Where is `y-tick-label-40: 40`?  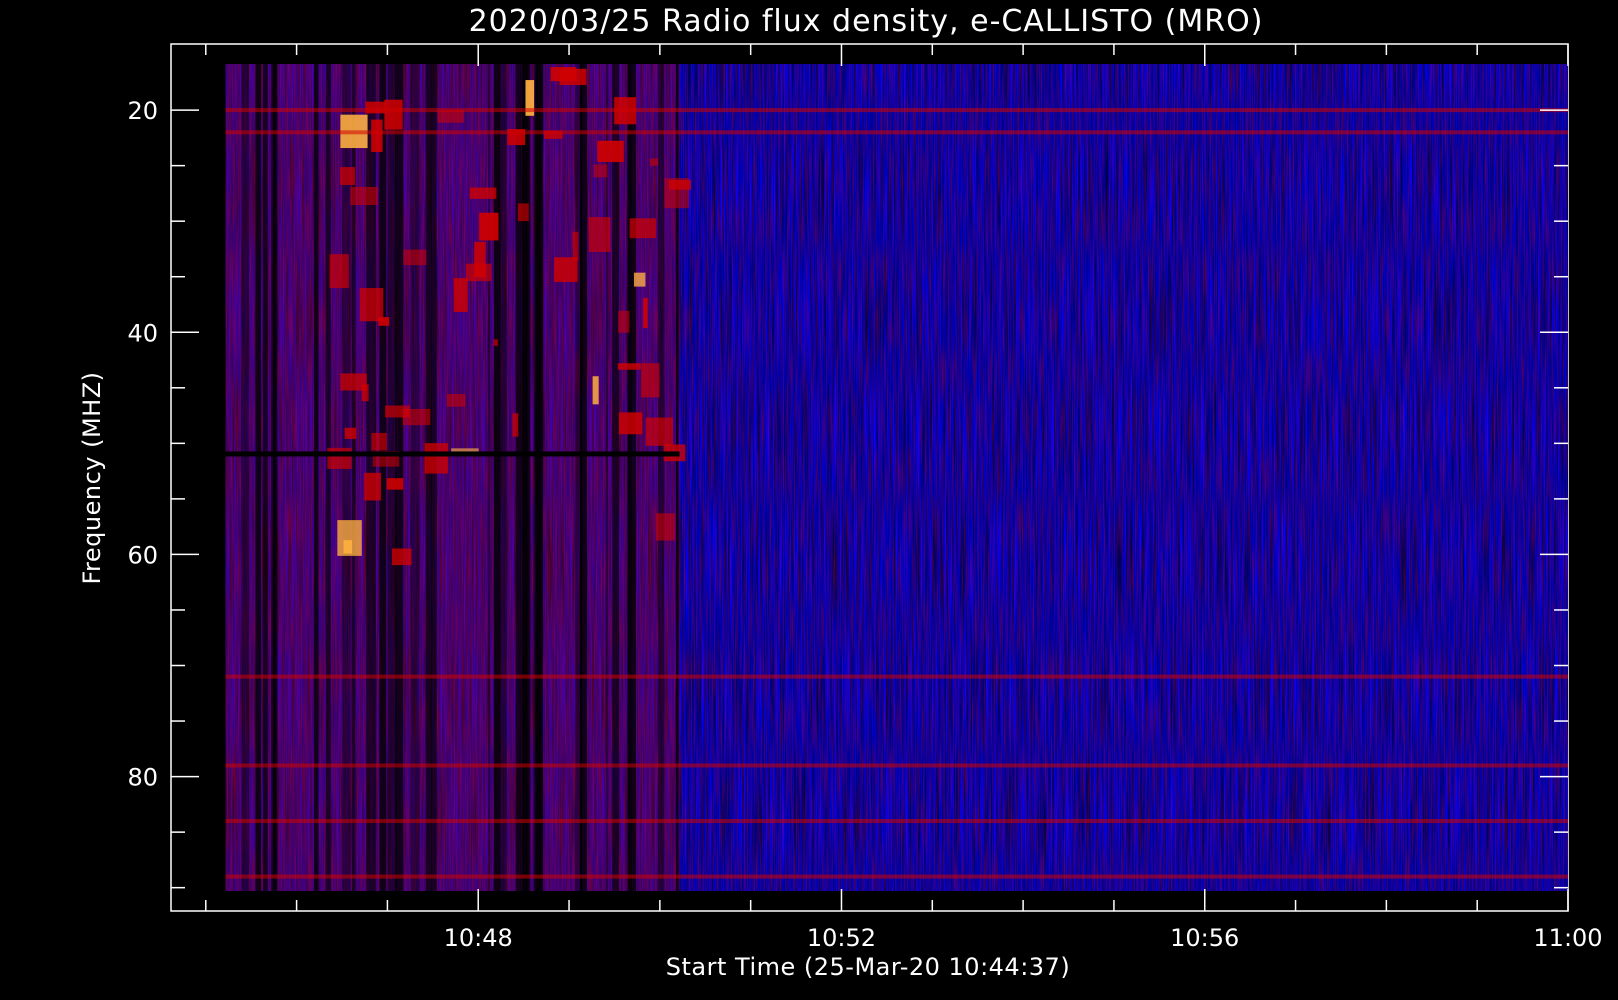
y-tick-label-40: 40 is located at coordinates (142, 333).